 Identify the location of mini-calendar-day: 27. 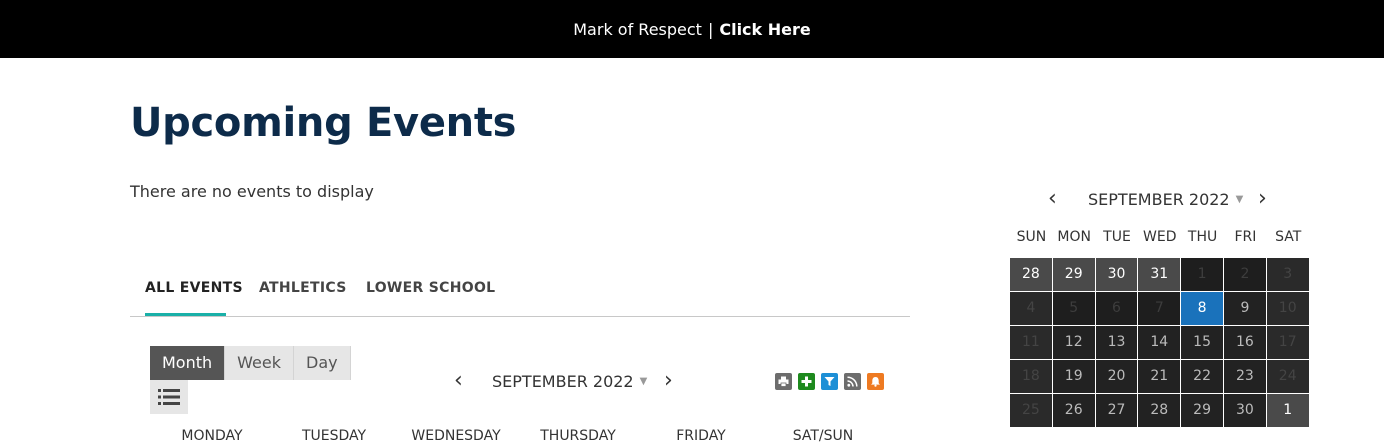
(1117, 411).